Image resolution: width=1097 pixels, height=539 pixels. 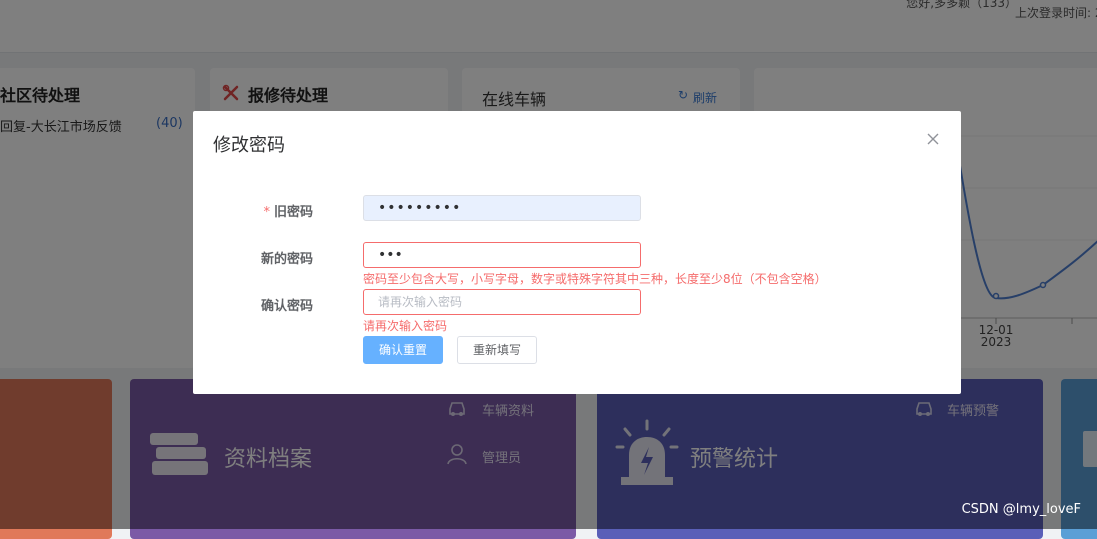 I want to click on dialog-title: 修改密码, so click(x=249, y=145).